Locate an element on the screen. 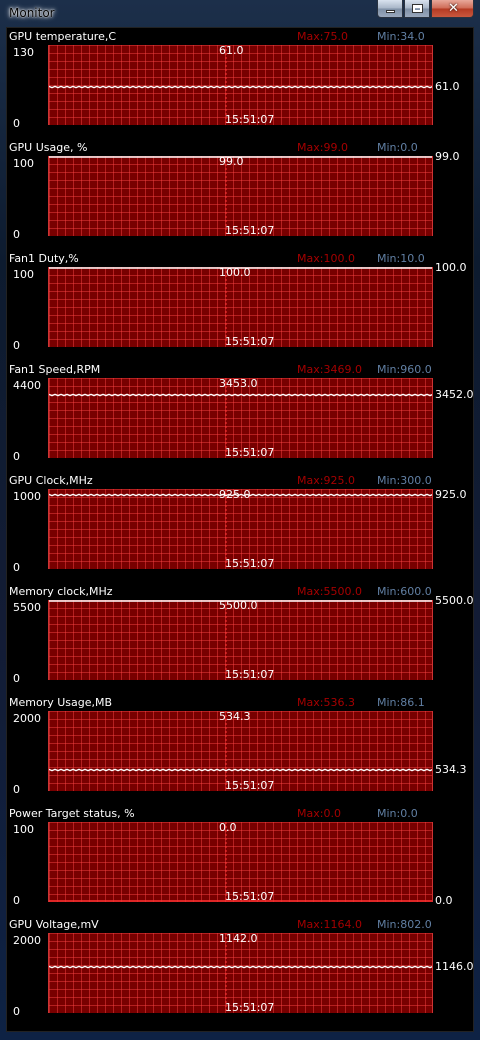 The width and height of the screenshot is (480, 1040). graph-title: GPU Clock,MHz is located at coordinates (51, 480).